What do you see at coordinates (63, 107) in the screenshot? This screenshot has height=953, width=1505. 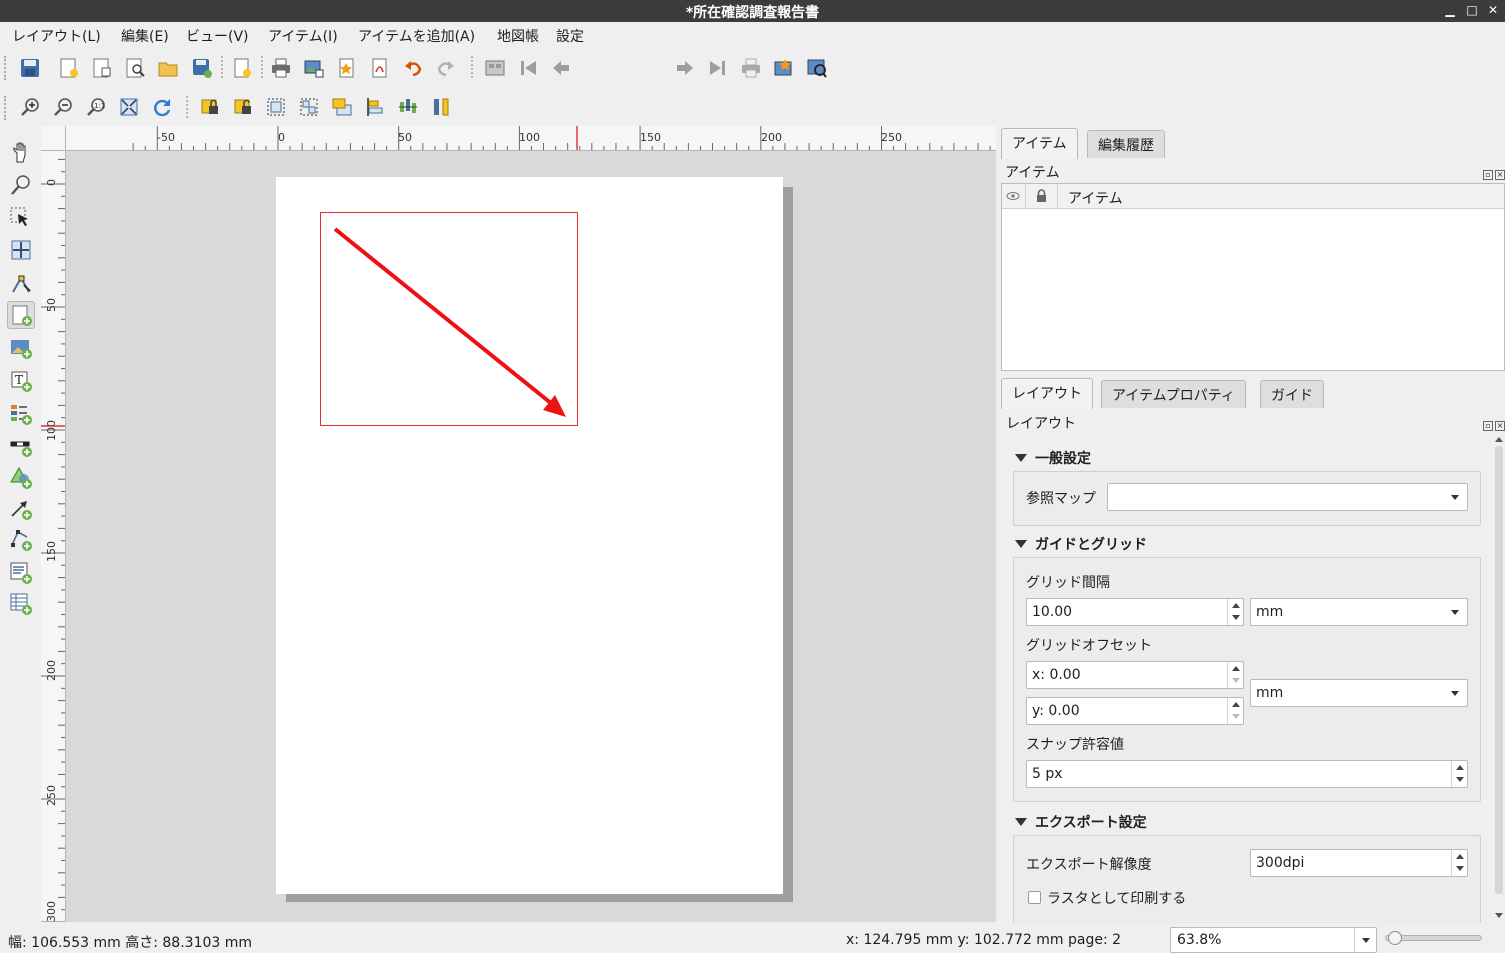 I see `zoom-out-icon` at bounding box center [63, 107].